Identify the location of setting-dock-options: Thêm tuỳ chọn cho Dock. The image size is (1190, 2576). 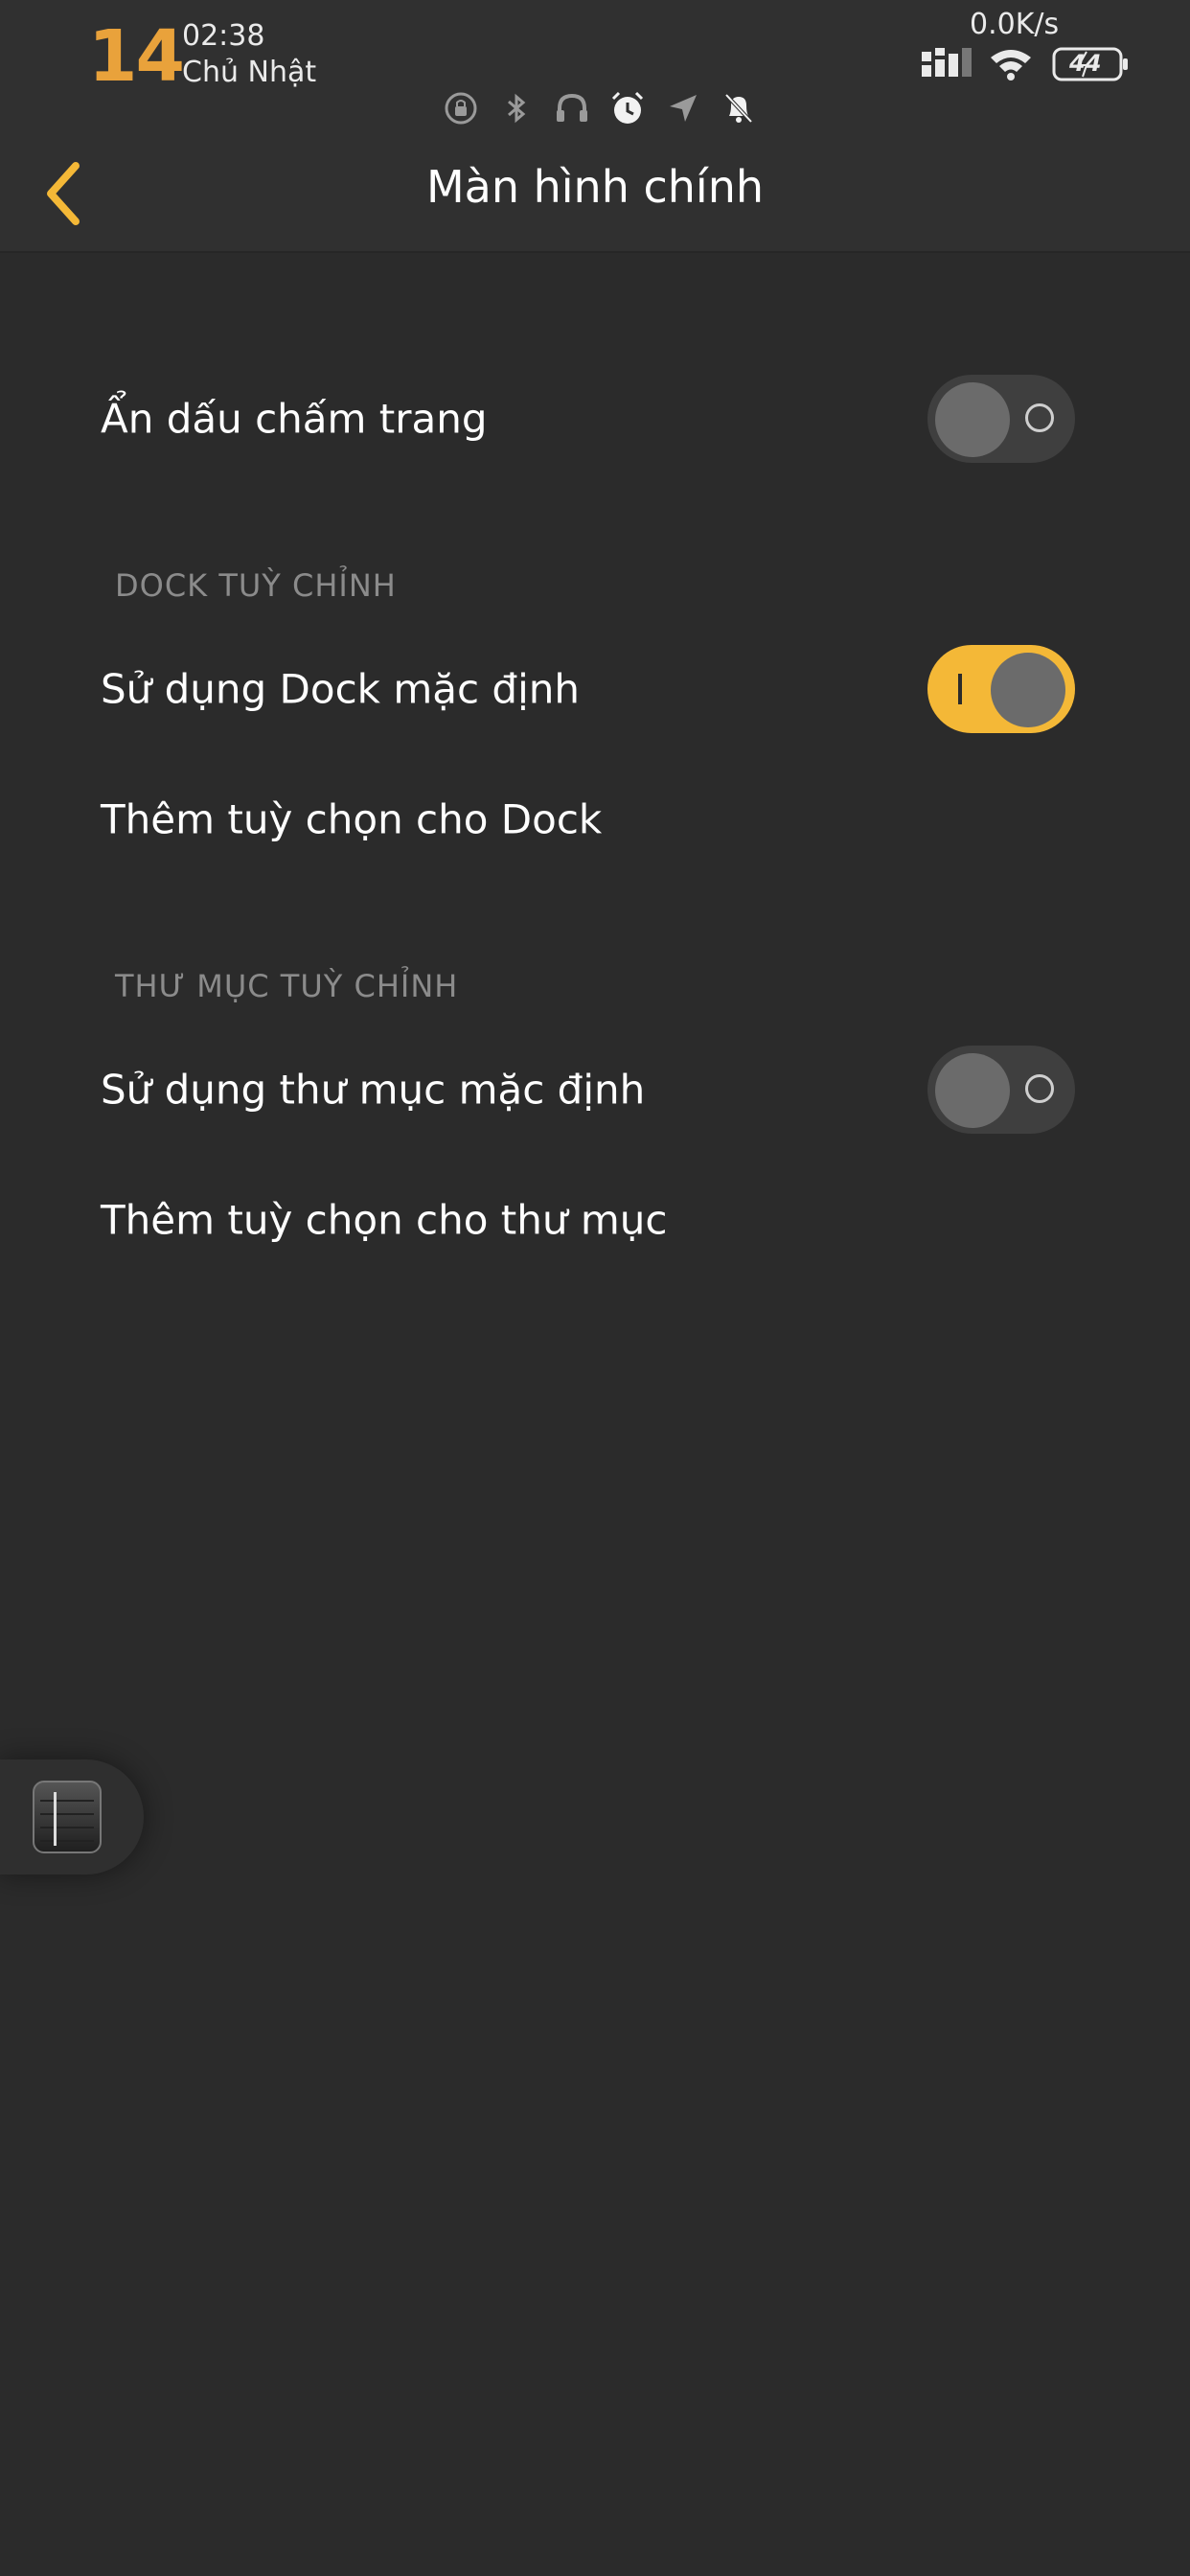
(595, 819).